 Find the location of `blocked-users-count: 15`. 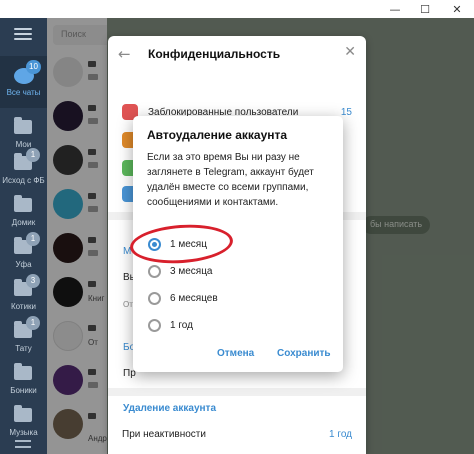

blocked-users-count: 15 is located at coordinates (346, 112).